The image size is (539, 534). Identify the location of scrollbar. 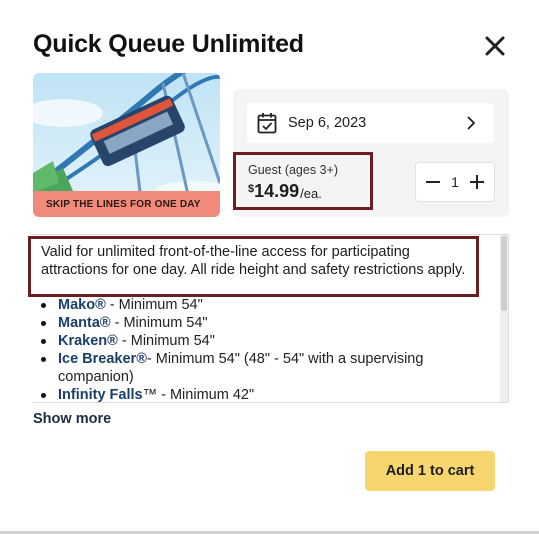
(504, 318).